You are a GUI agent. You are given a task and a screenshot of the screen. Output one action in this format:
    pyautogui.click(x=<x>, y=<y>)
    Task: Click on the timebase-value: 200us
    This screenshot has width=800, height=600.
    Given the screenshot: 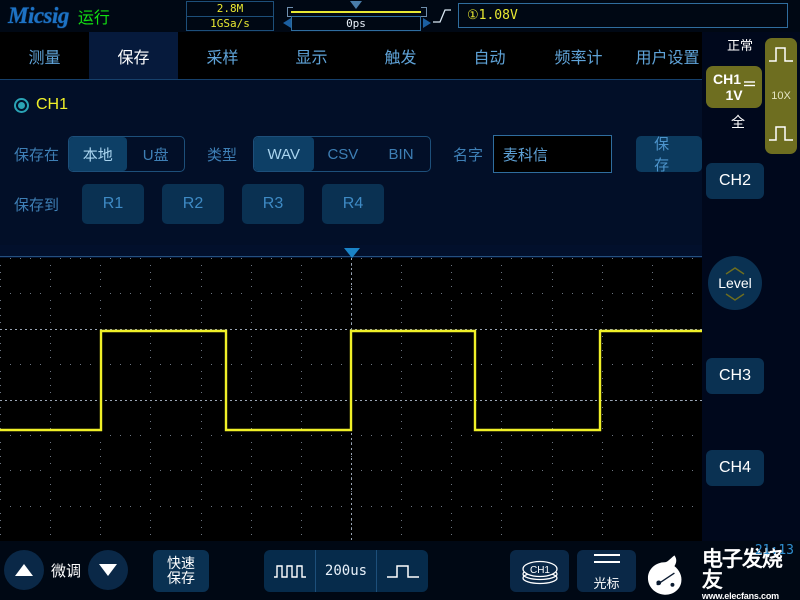 What is the action you would take?
    pyautogui.click(x=346, y=571)
    